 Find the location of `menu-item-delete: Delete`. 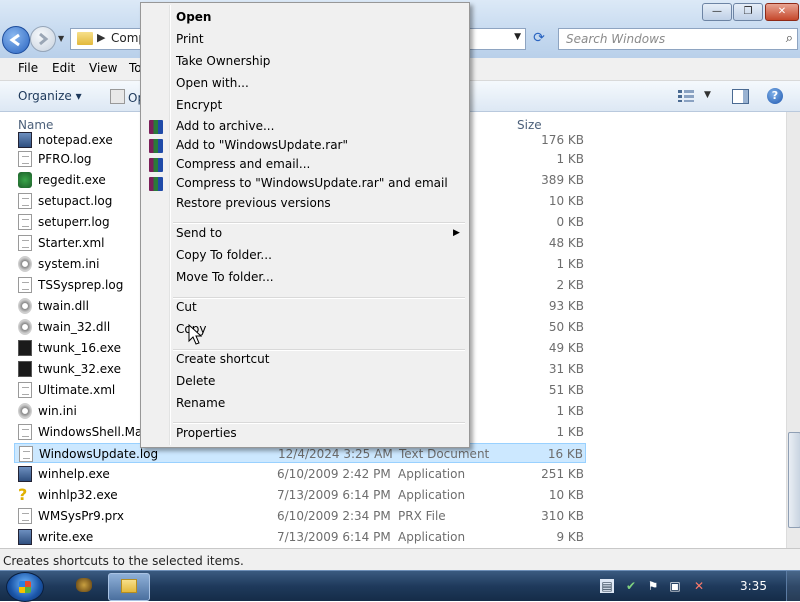

menu-item-delete: Delete is located at coordinates (195, 381).